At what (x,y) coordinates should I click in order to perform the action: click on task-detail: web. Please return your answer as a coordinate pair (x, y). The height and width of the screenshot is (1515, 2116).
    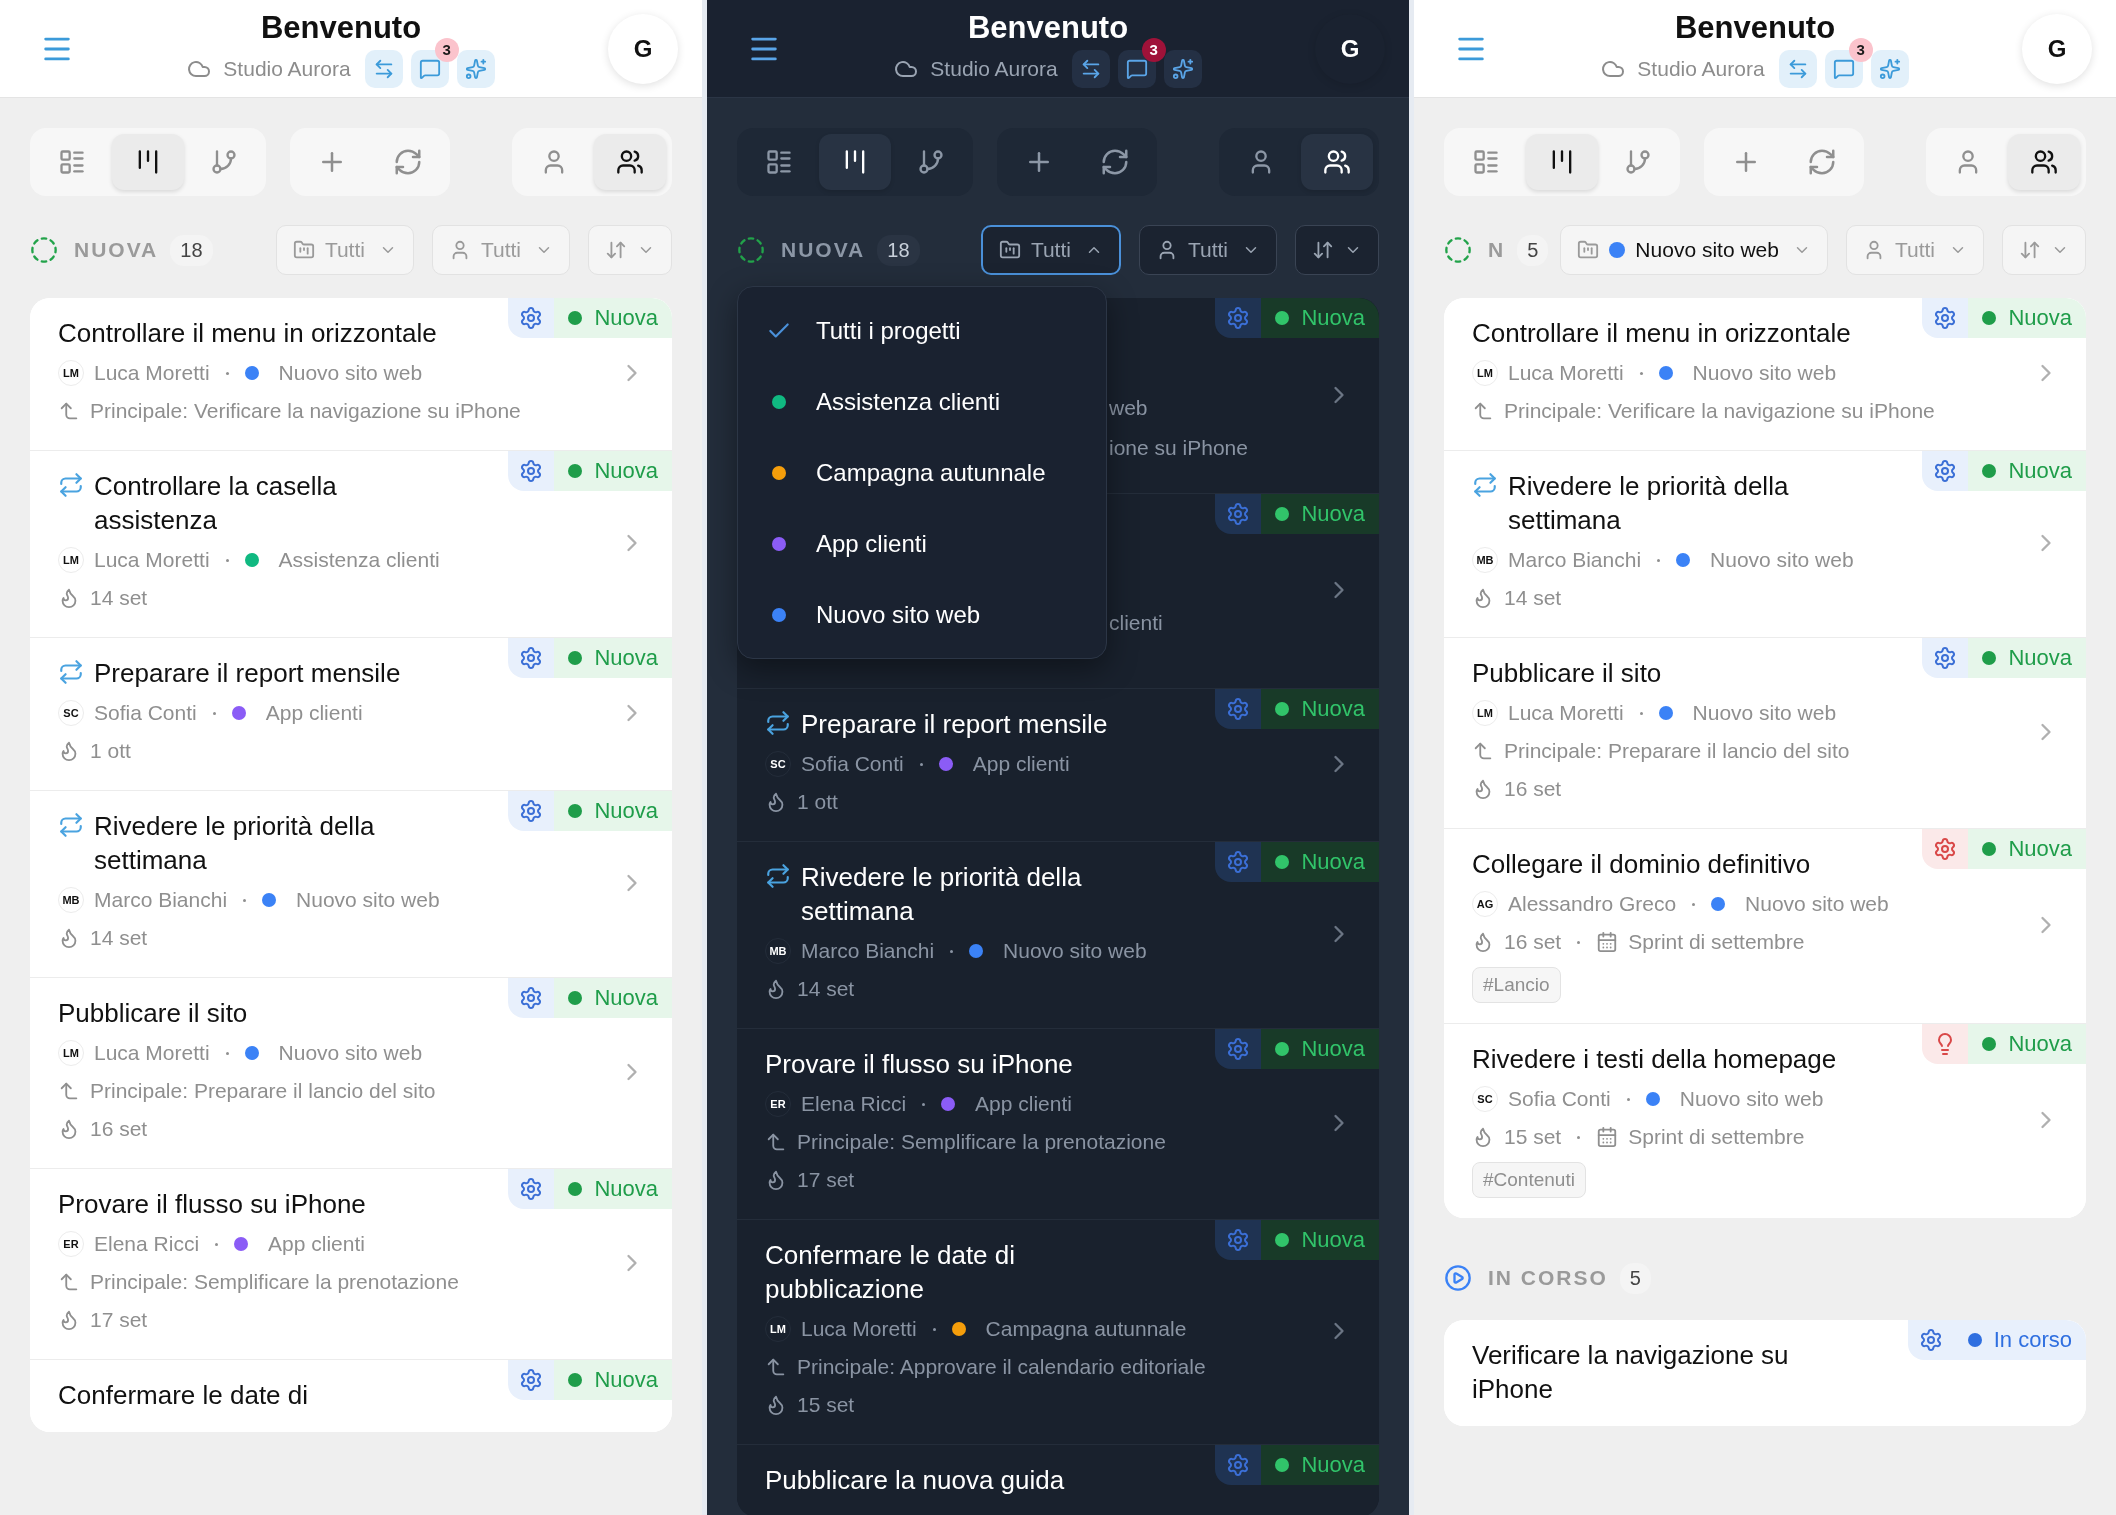
    Looking at the image, I should click on (1129, 407).